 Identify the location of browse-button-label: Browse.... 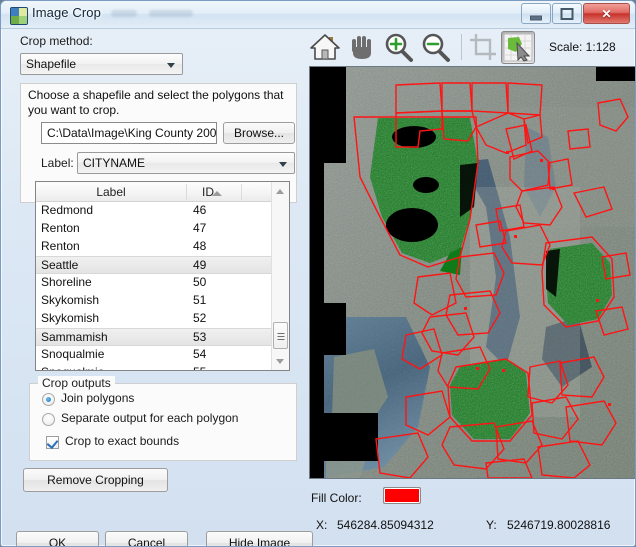
(258, 133).